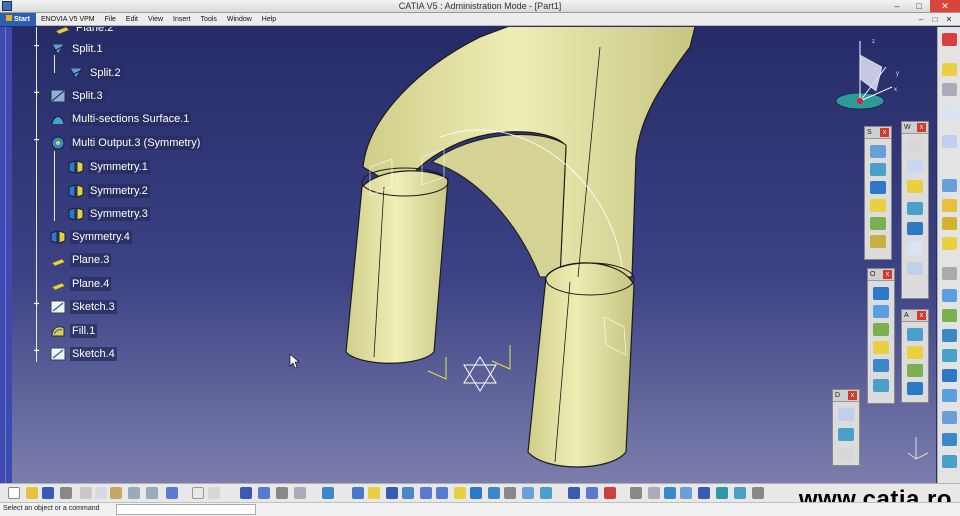 Image resolution: width=960 pixels, height=516 pixels. Describe the element at coordinates (915, 388) in the screenshot. I see `porcupine-icon` at that location.